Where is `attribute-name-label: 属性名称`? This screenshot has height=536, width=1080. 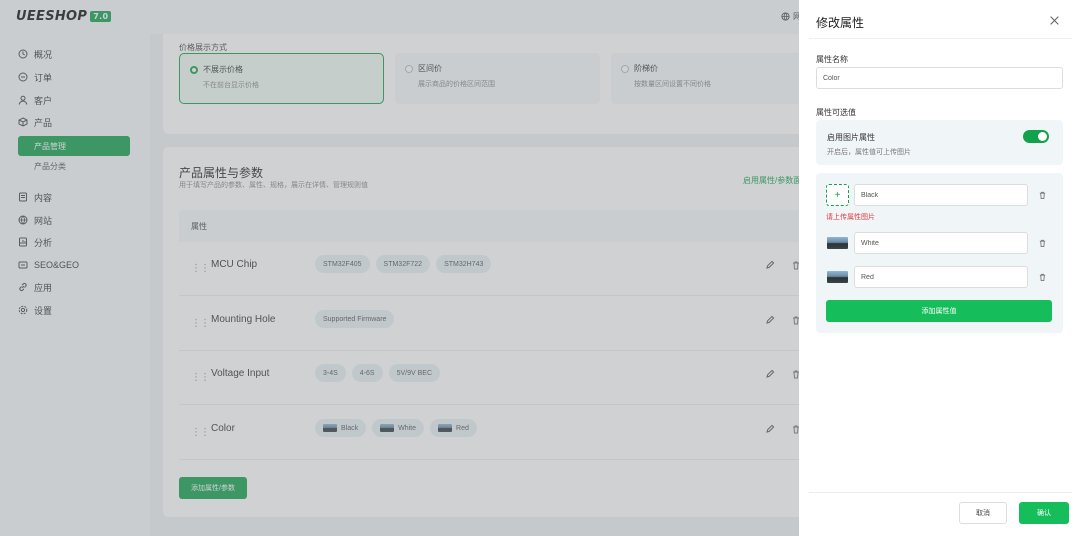 attribute-name-label: 属性名称 is located at coordinates (832, 59).